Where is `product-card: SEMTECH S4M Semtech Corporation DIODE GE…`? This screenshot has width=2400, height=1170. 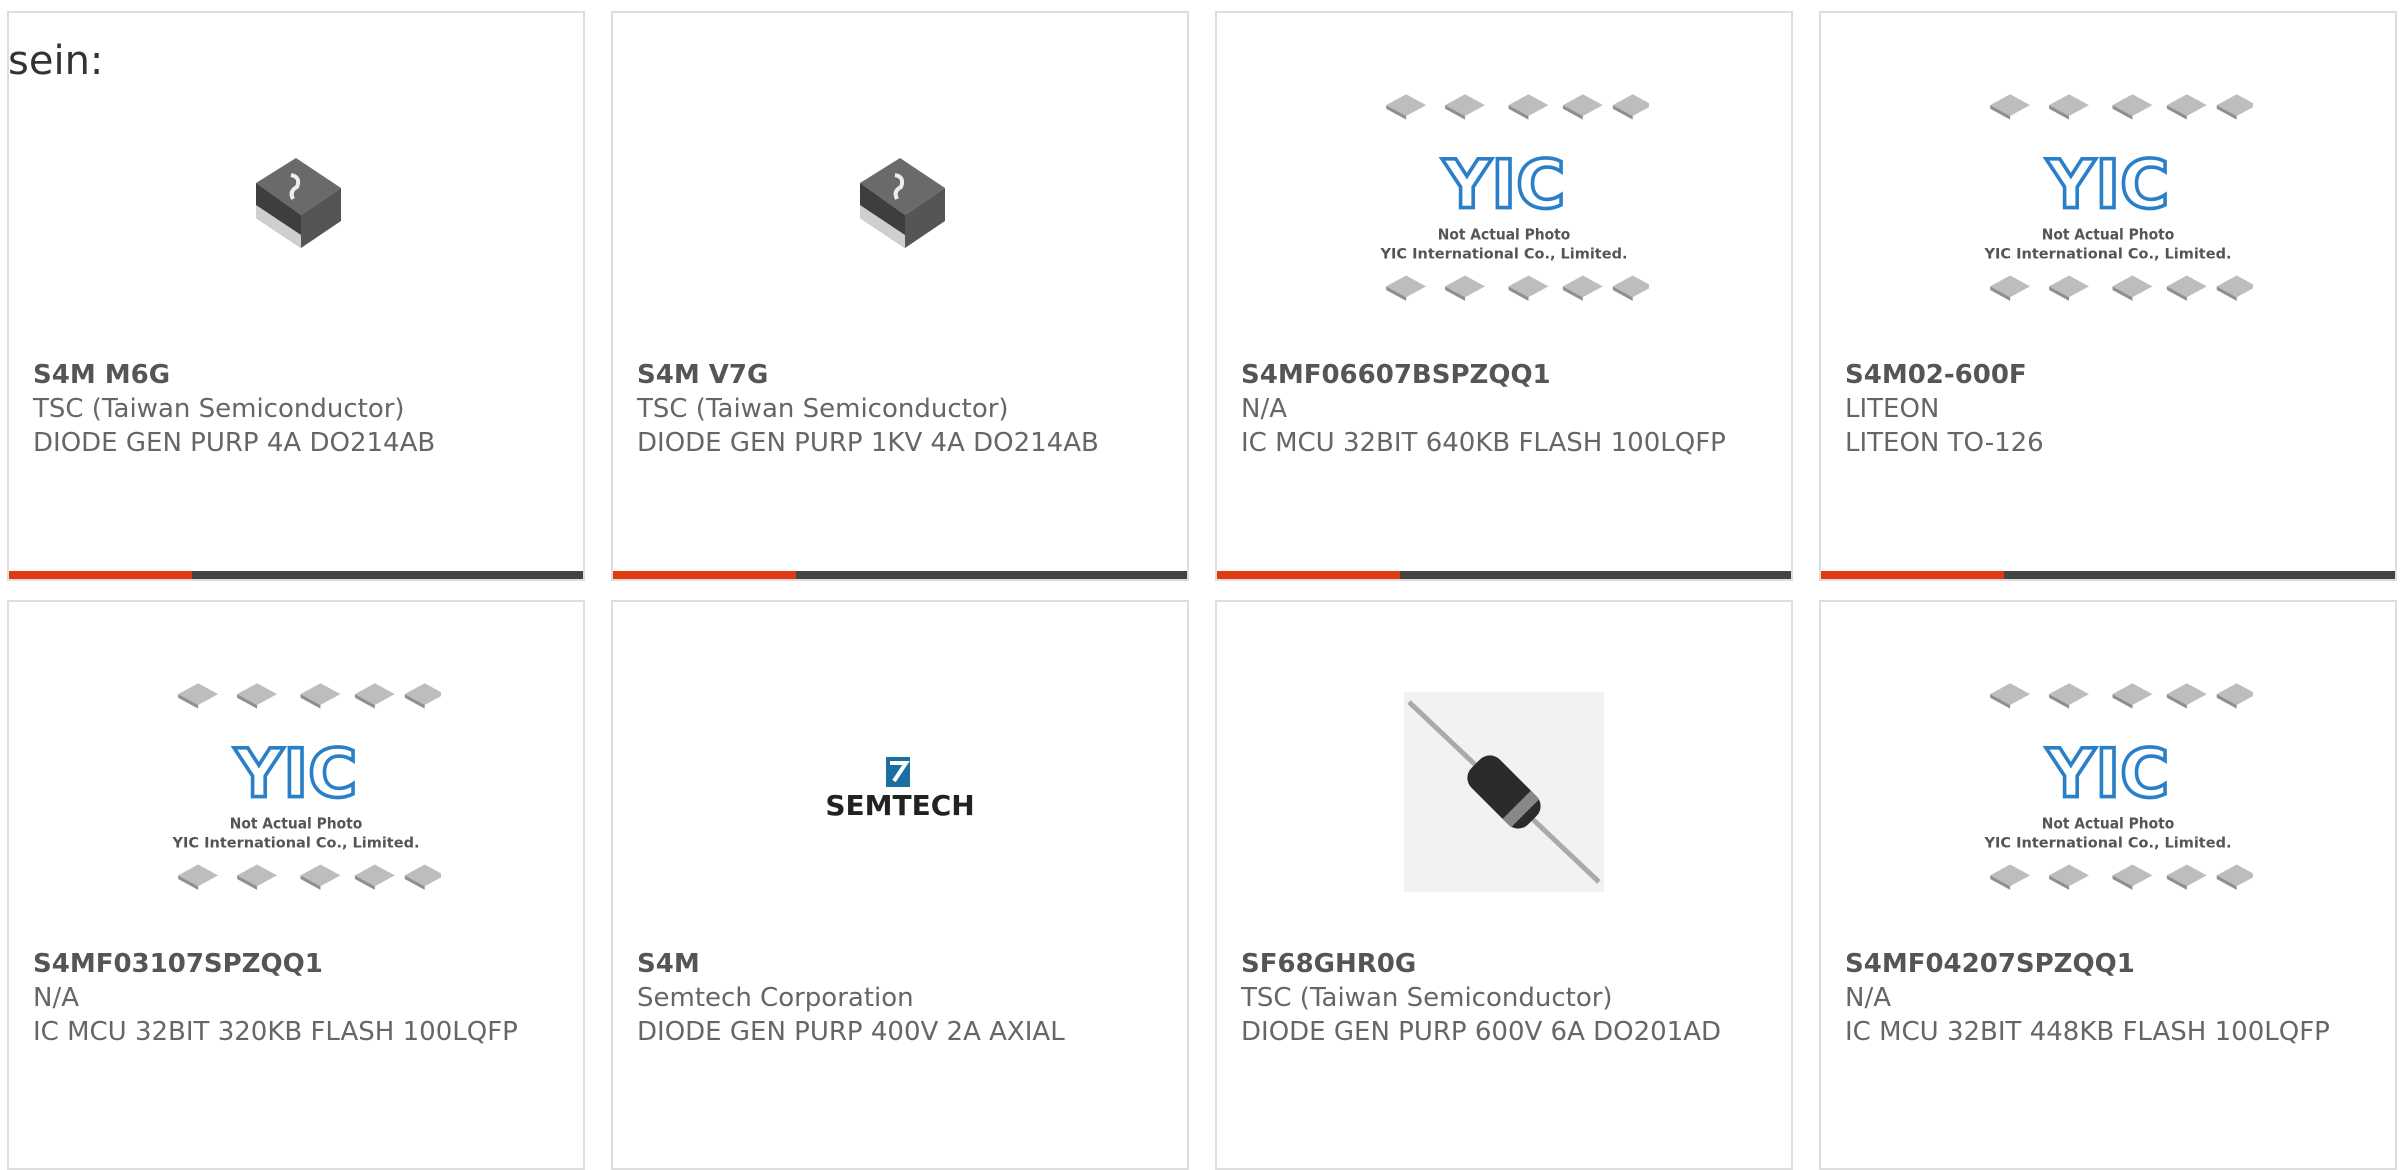 product-card: SEMTECH S4M Semtech Corporation DIODE GE… is located at coordinates (900, 885).